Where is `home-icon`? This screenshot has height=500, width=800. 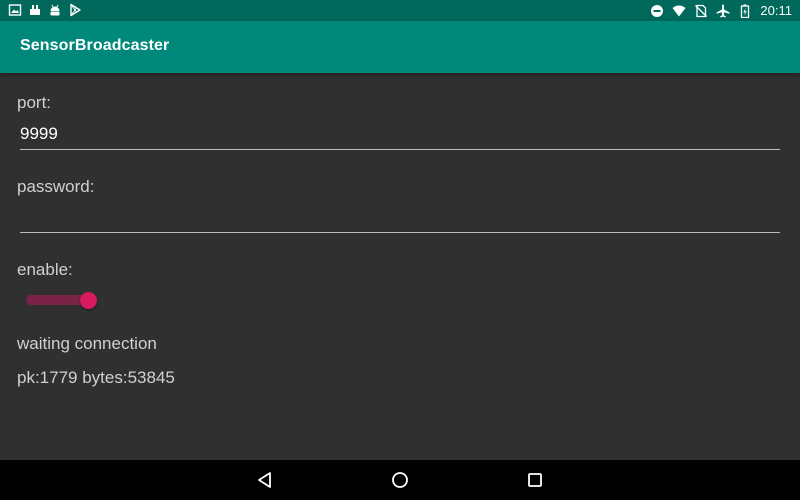 home-icon is located at coordinates (400, 480).